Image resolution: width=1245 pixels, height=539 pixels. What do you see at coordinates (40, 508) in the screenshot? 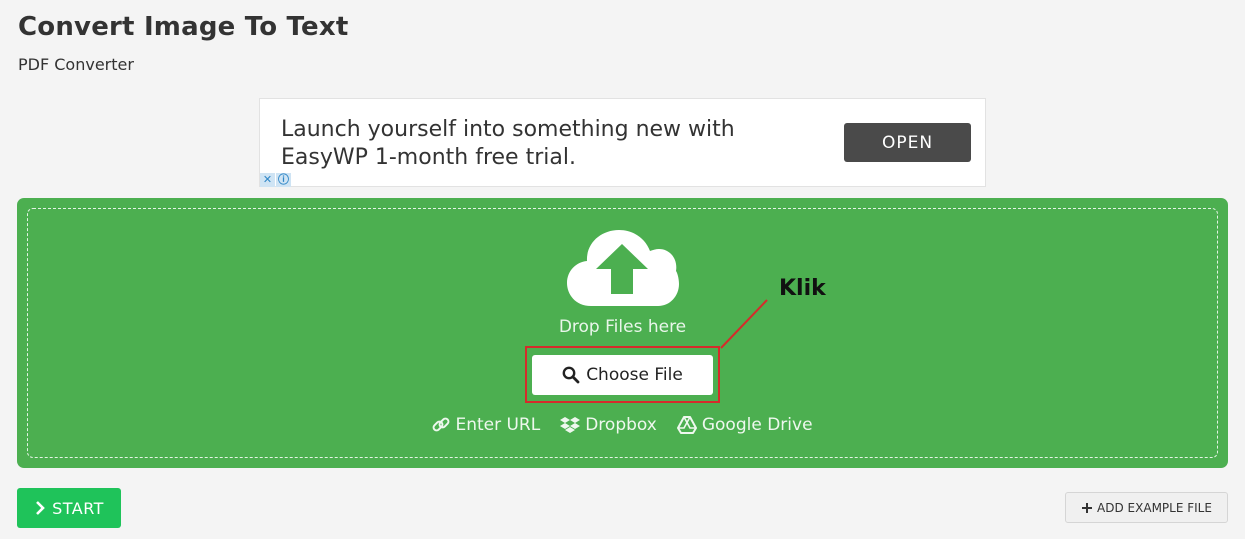
I see `chevron-right-icon` at bounding box center [40, 508].